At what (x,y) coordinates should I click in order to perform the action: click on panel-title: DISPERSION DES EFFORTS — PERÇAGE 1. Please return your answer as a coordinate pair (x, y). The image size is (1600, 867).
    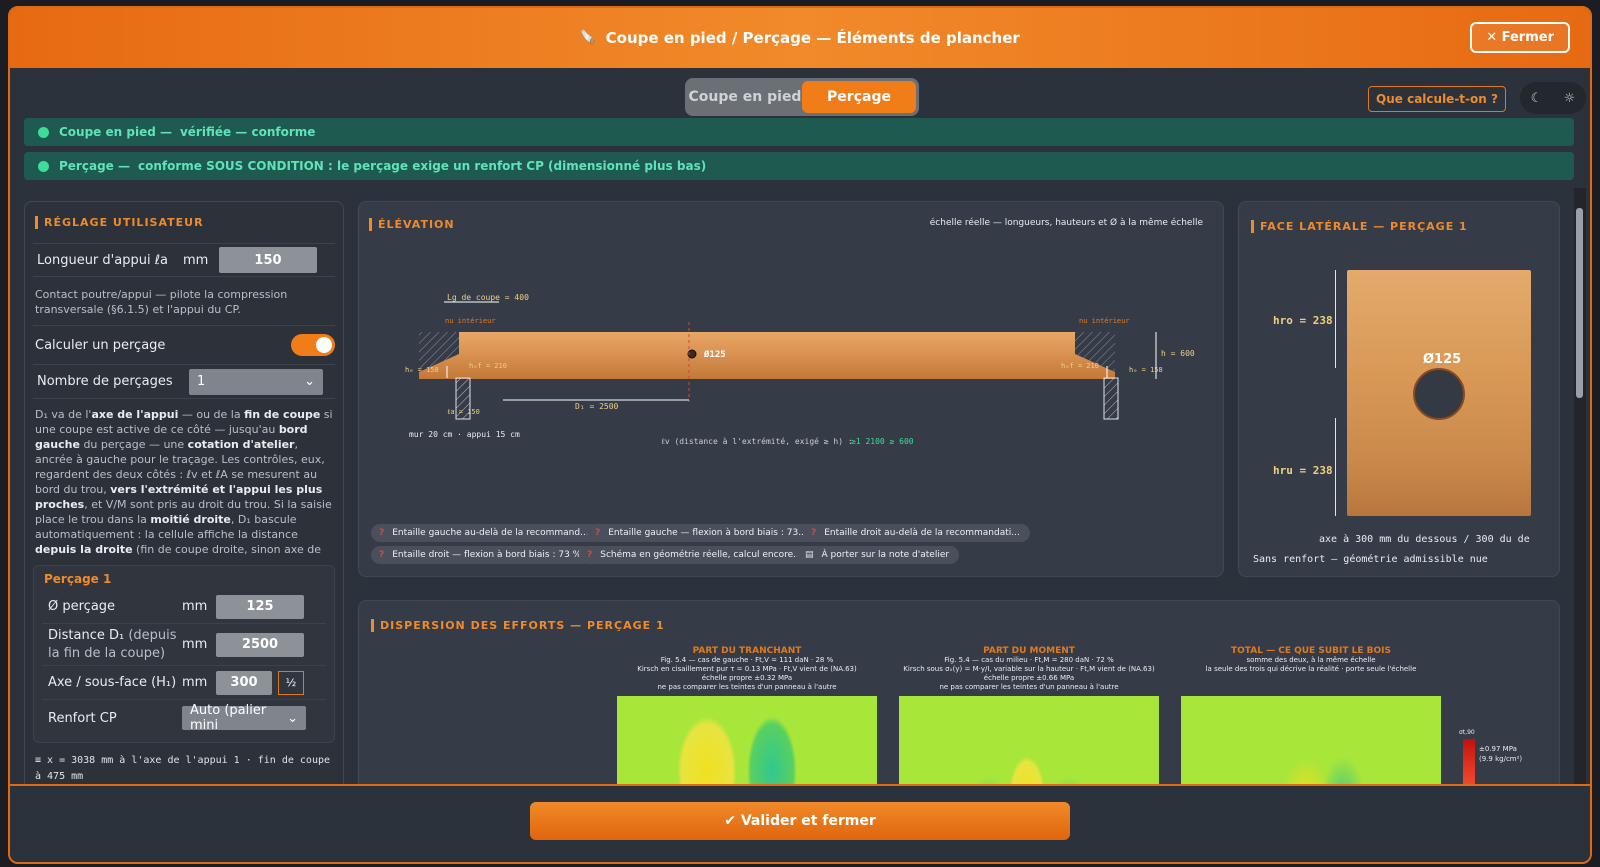
    Looking at the image, I should click on (518, 625).